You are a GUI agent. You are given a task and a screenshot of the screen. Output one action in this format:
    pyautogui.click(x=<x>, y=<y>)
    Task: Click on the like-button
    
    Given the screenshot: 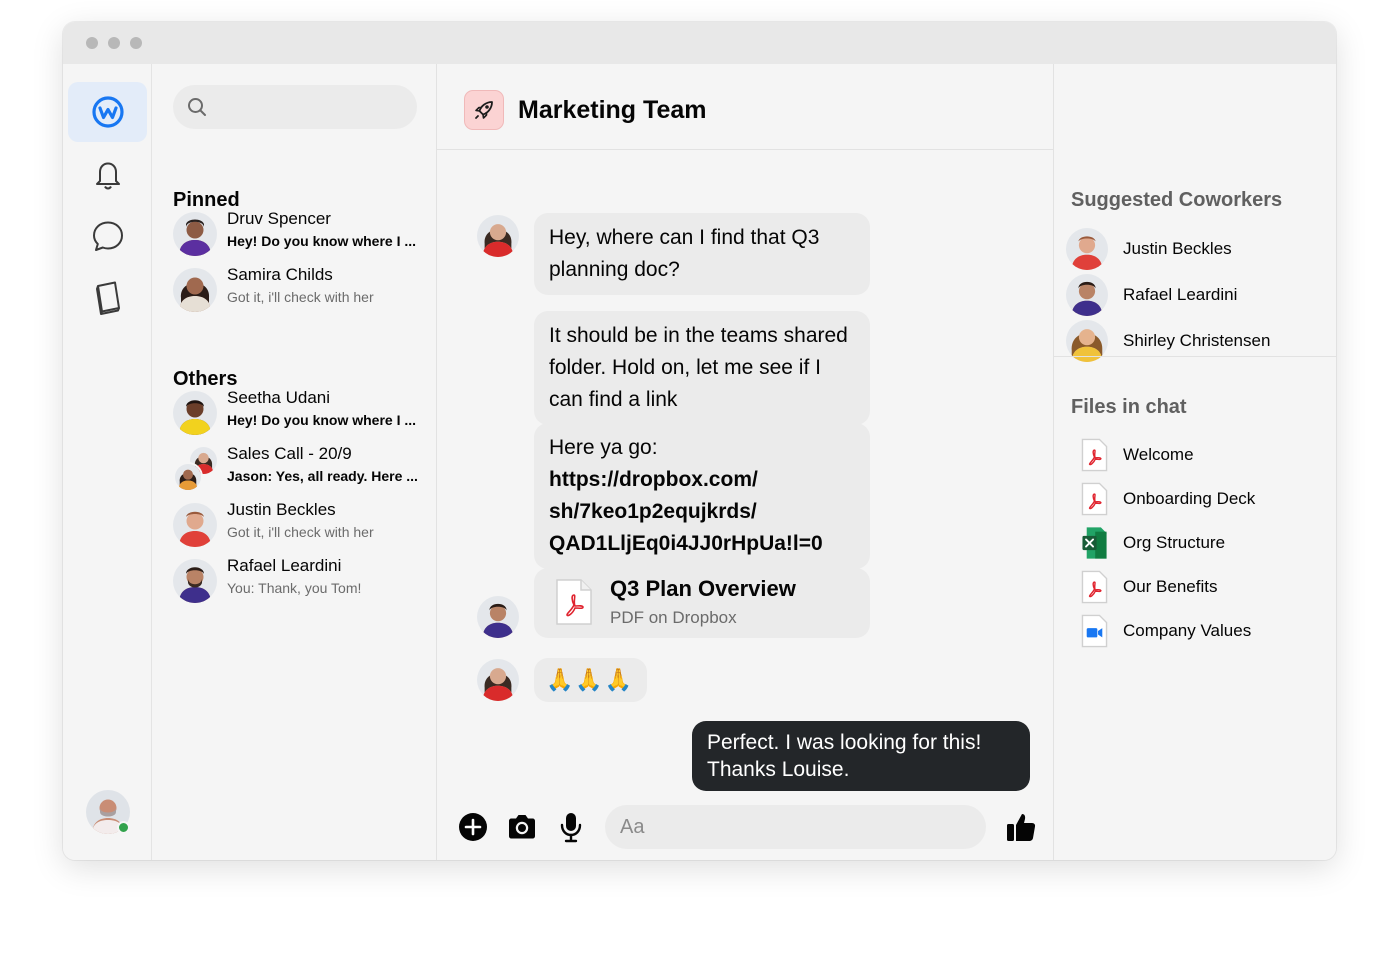 What is the action you would take?
    pyautogui.click(x=1021, y=827)
    